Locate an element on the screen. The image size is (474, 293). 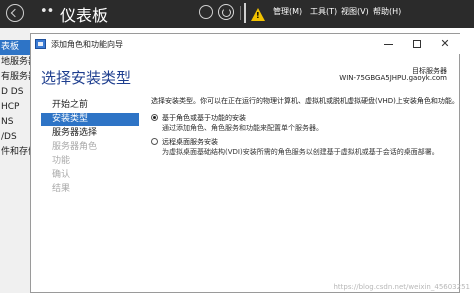
maximize-button is located at coordinates (417, 44).